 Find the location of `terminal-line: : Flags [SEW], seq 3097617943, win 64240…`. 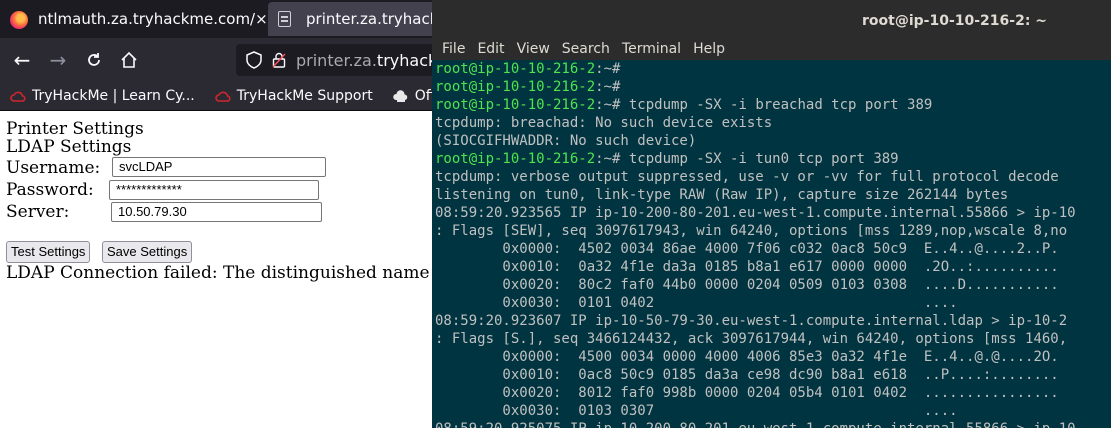

terminal-line: : Flags [SEW], seq 3097617943, win 64240… is located at coordinates (751, 231).